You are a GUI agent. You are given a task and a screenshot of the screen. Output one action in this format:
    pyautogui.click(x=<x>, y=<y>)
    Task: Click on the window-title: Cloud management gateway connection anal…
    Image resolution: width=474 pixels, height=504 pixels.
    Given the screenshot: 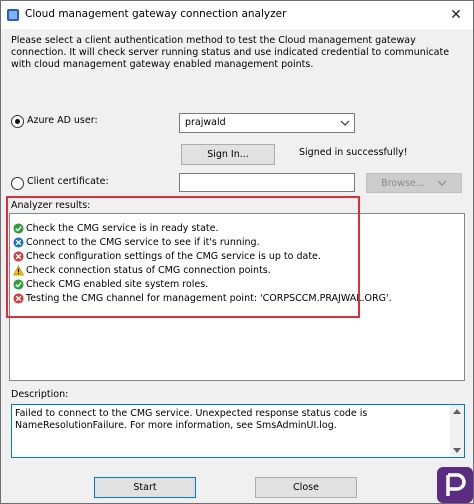 What is the action you would take?
    pyautogui.click(x=156, y=14)
    